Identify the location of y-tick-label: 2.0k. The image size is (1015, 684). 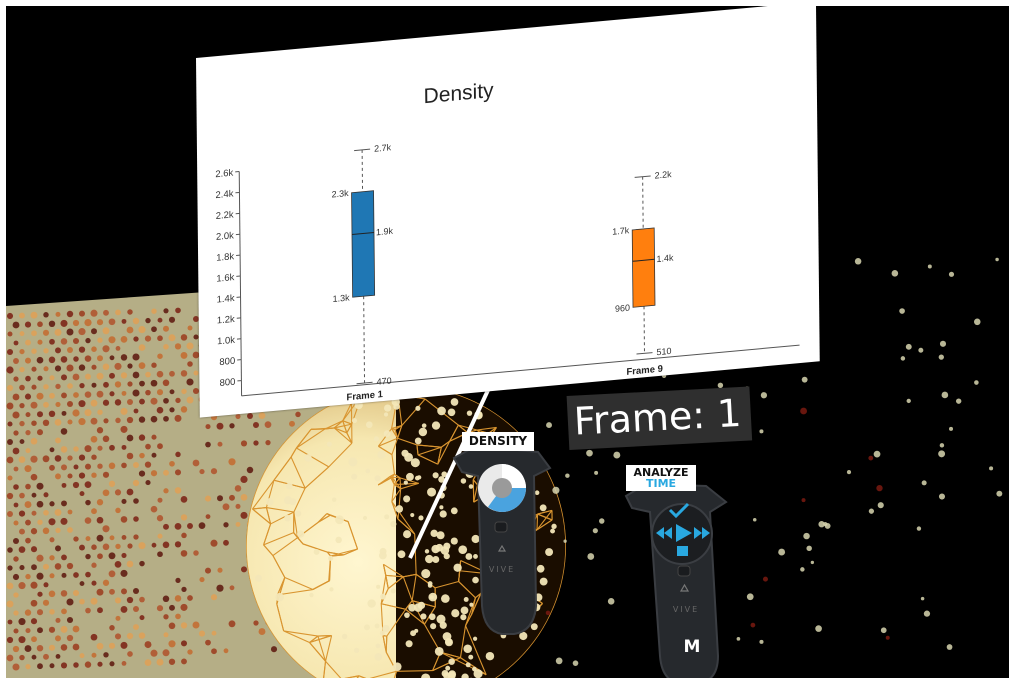
(225, 236).